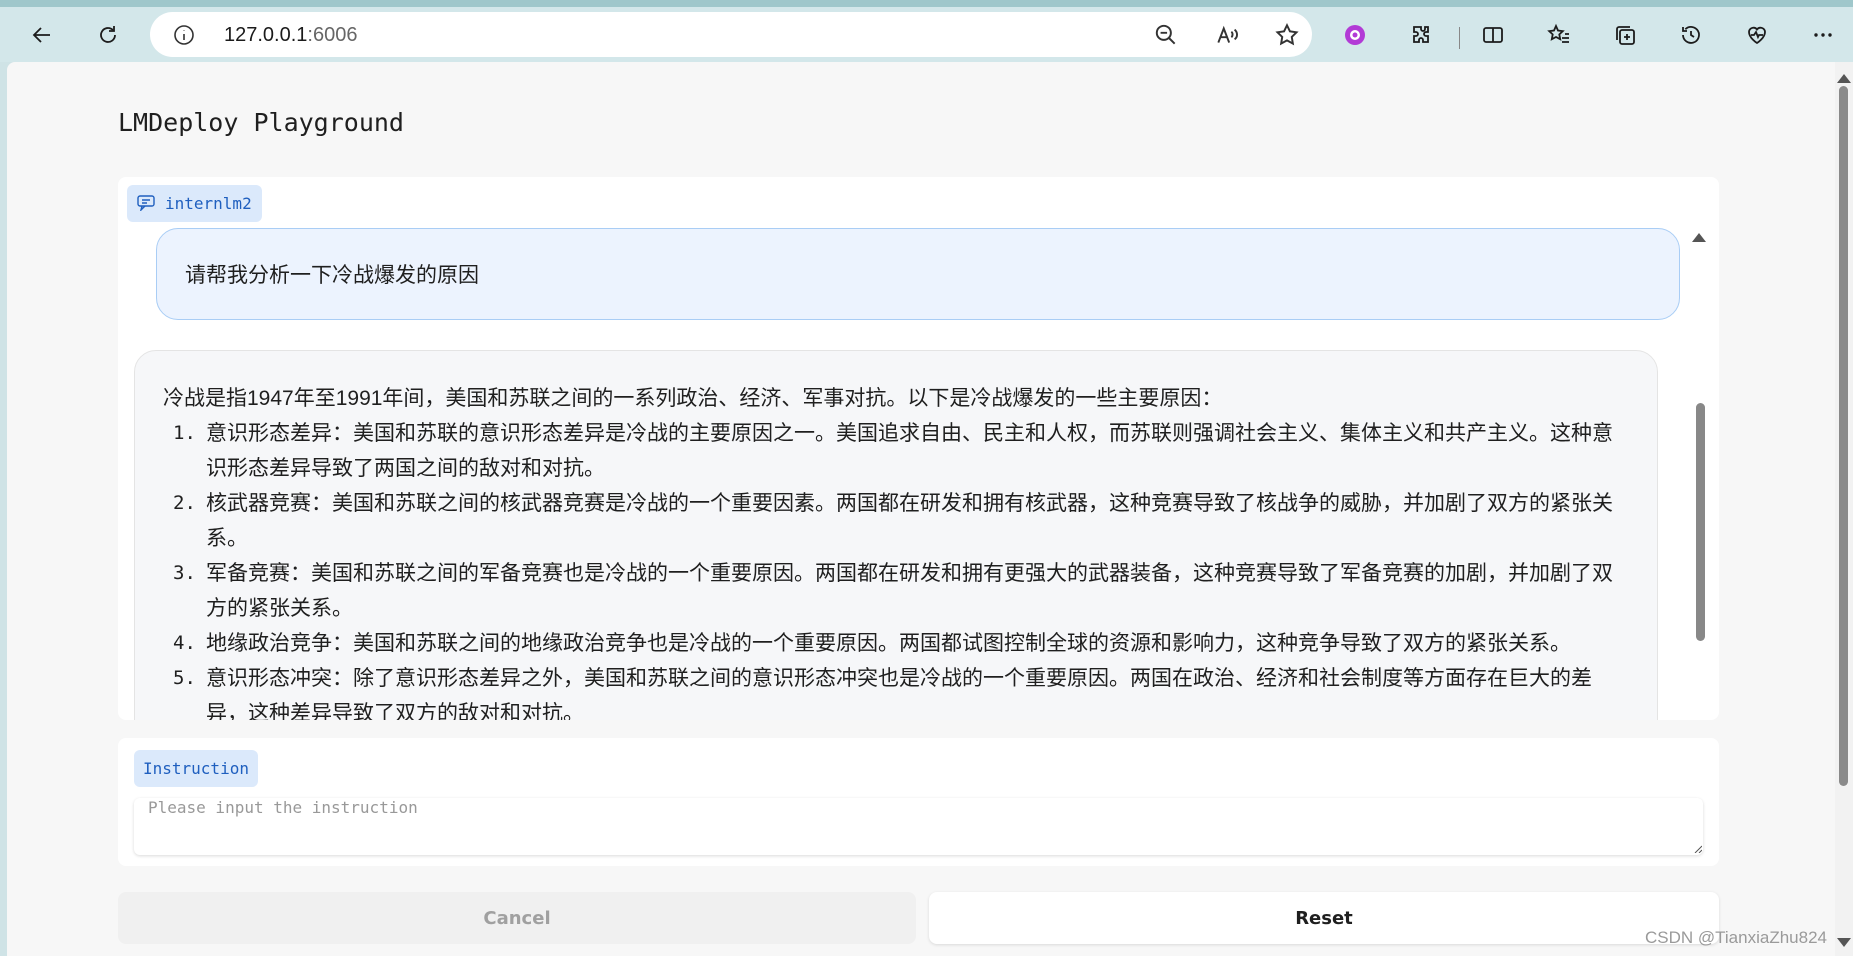 The image size is (1853, 956). I want to click on star-icon, so click(1287, 34).